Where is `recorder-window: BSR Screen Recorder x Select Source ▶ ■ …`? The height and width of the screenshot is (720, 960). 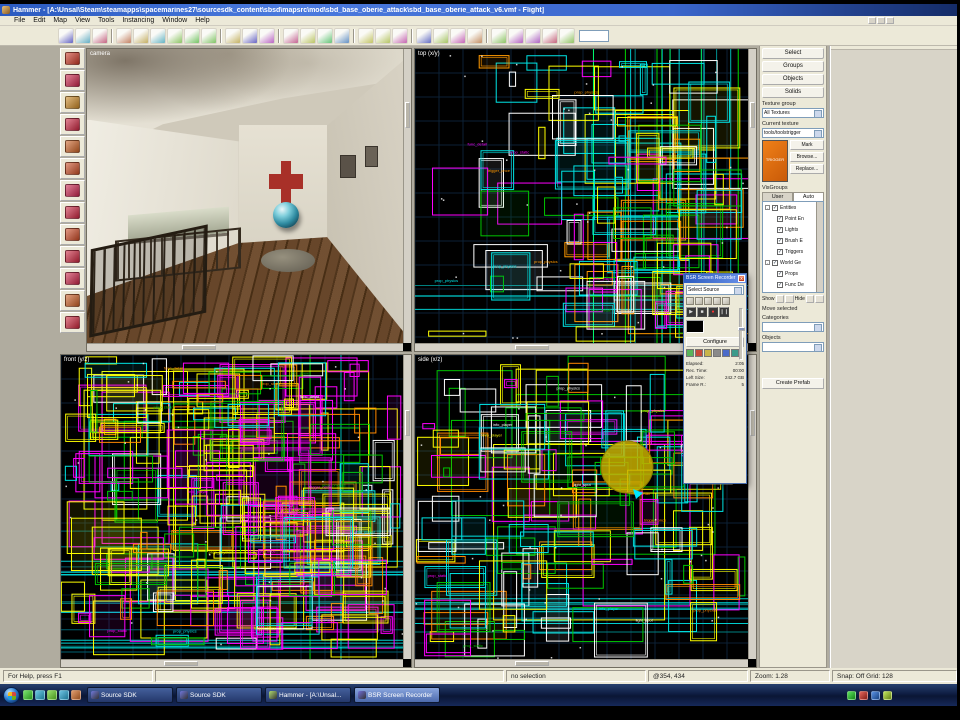
recorder-window: BSR Screen Recorder x Select Source ▶ ■ … is located at coordinates (715, 378).